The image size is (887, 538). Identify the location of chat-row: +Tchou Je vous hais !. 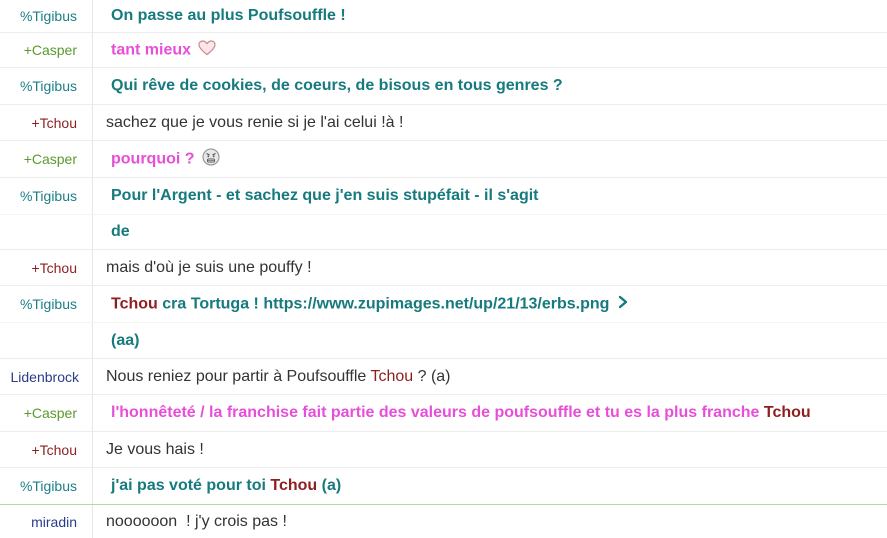
(443, 450).